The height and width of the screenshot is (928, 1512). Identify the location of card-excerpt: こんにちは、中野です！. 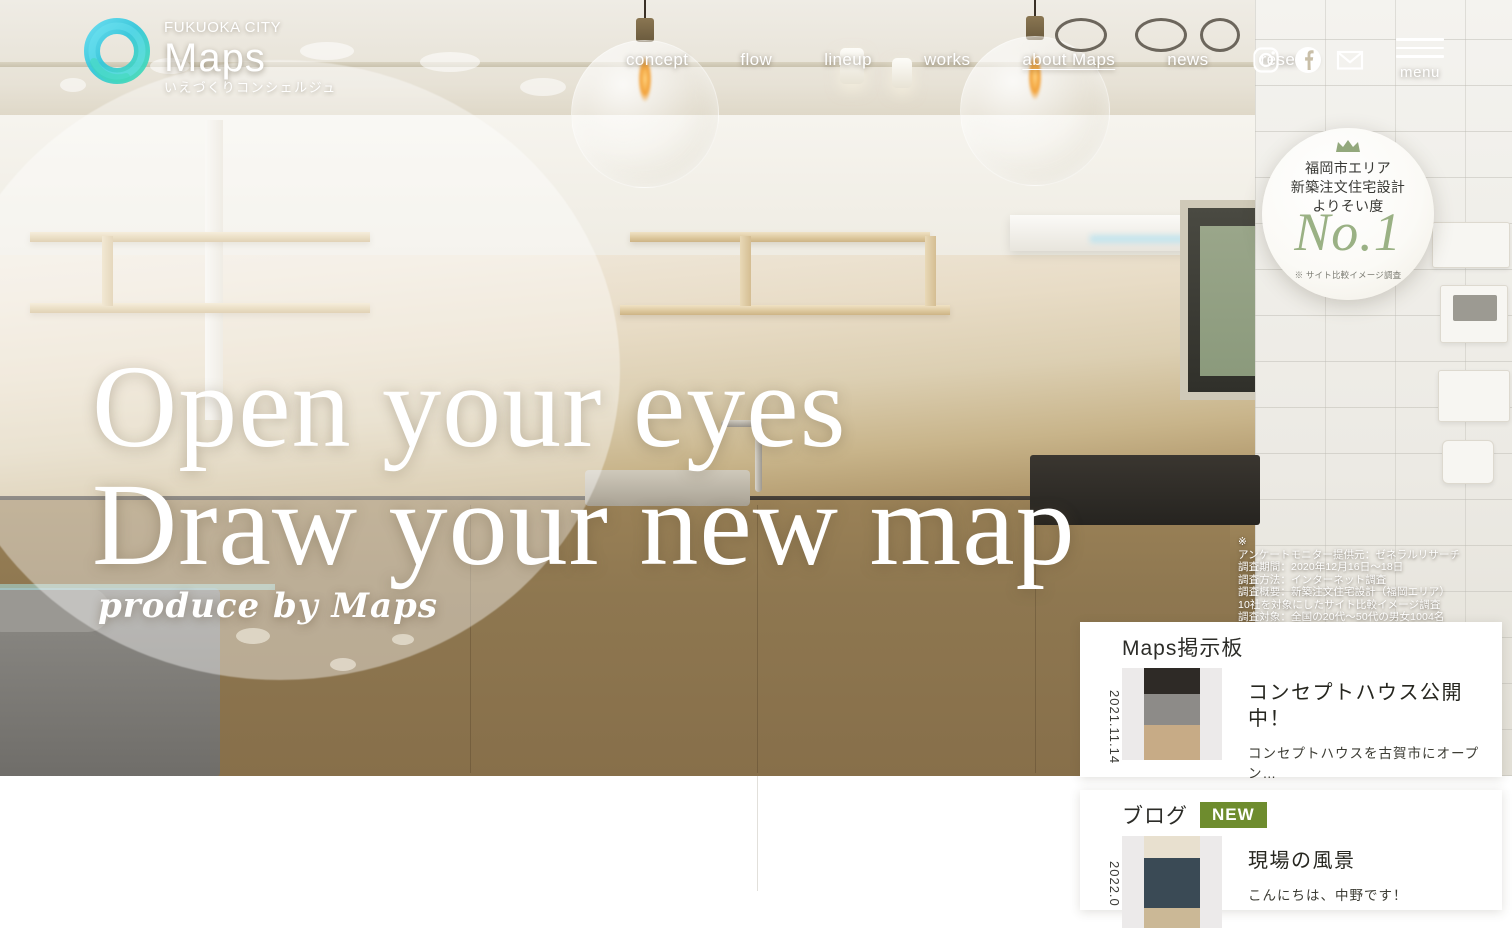
(1328, 895).